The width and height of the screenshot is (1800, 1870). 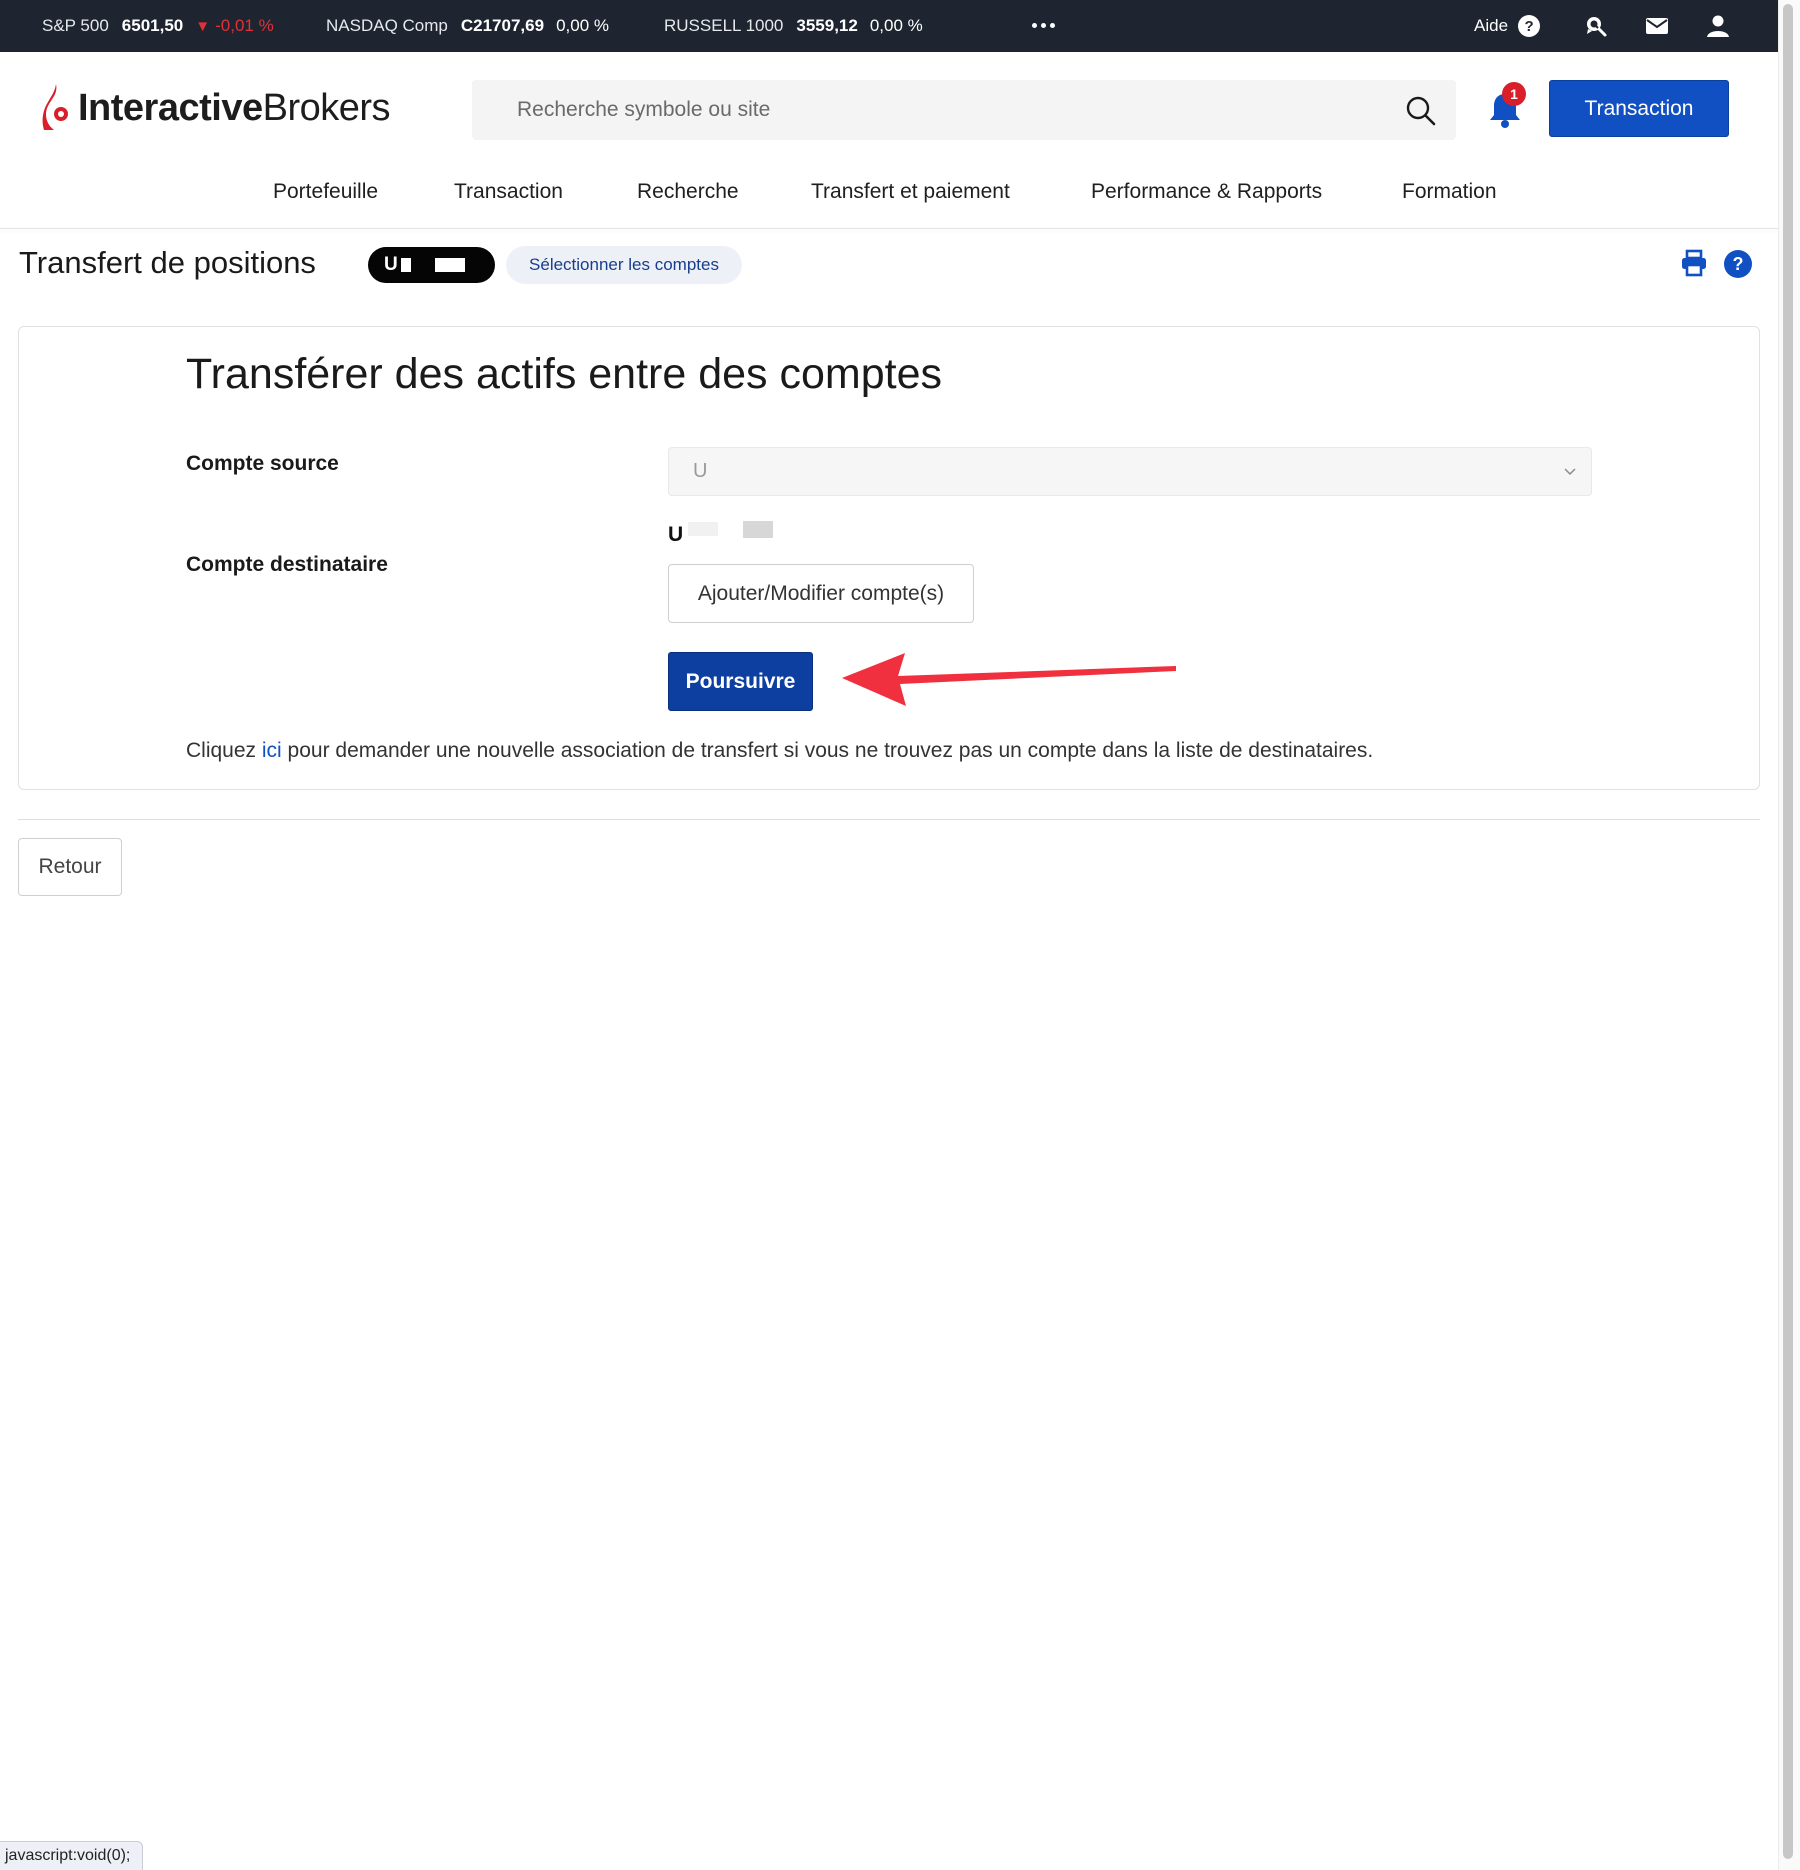 I want to click on scrollbar-thumb, so click(x=1788, y=931).